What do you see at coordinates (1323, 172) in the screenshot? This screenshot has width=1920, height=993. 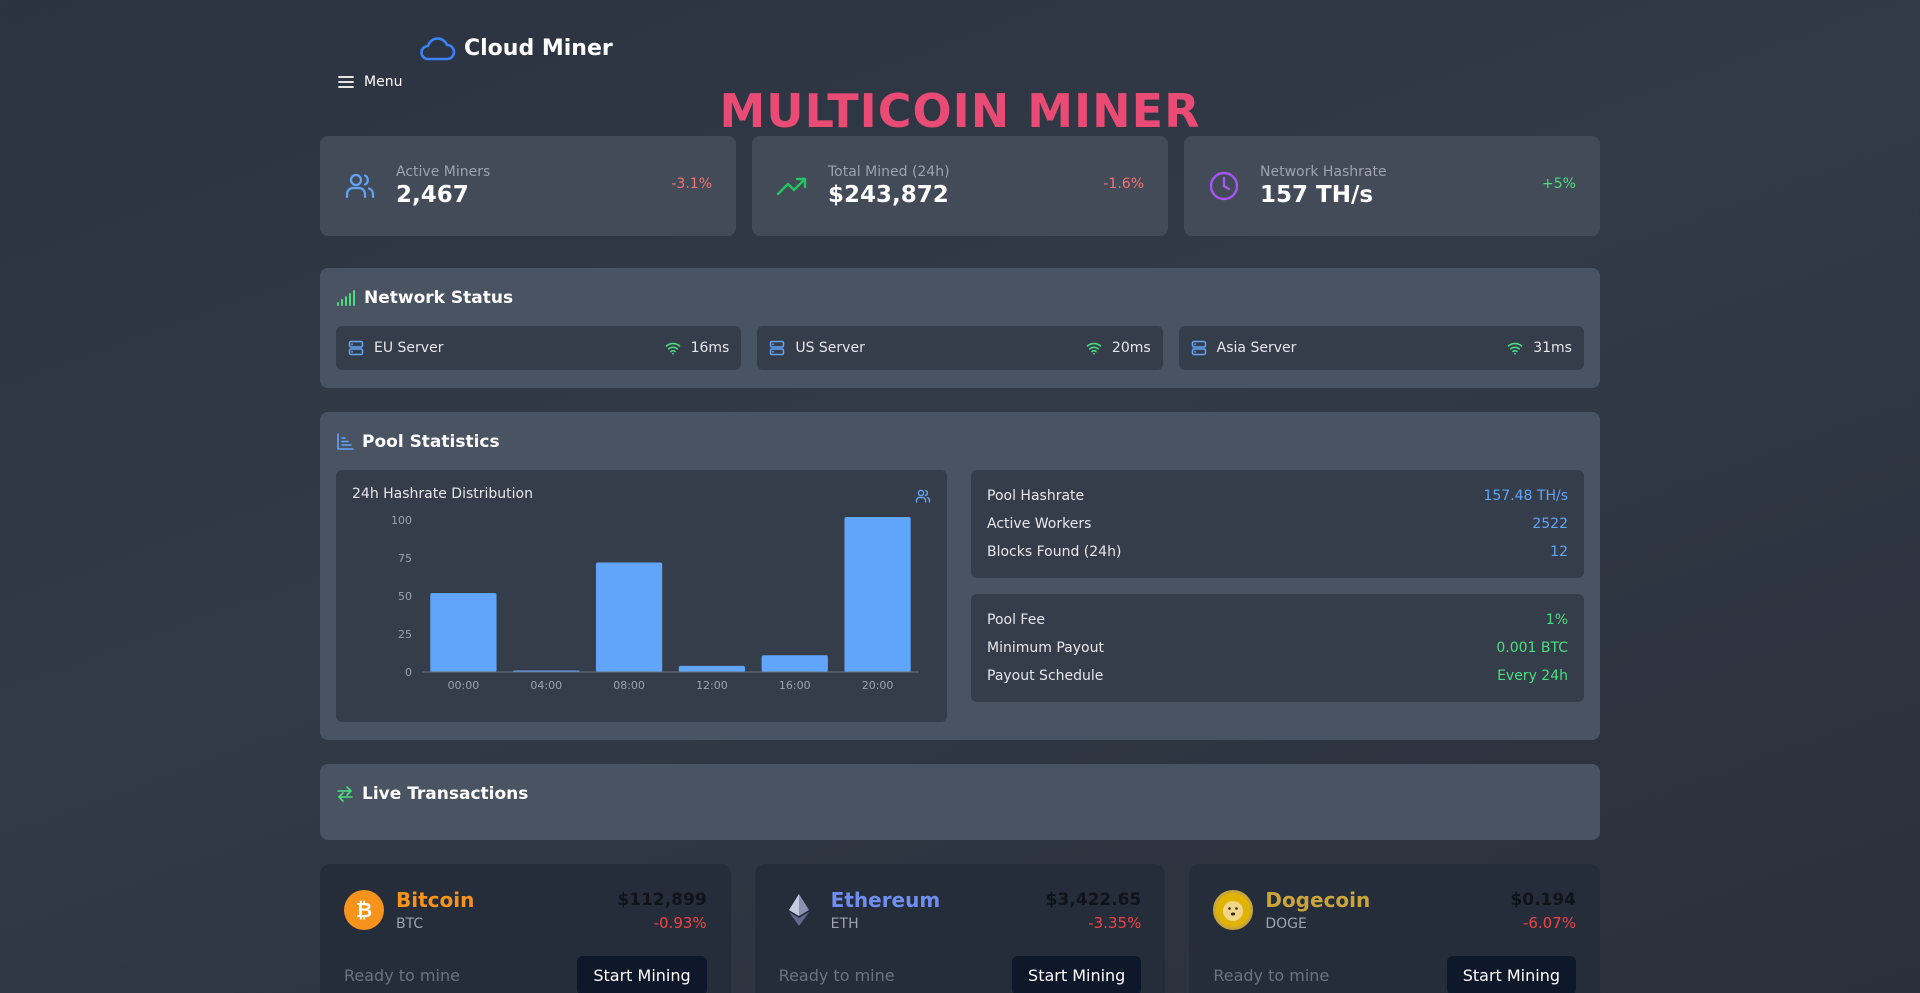 I see `stat-label: Network Hashrate` at bounding box center [1323, 172].